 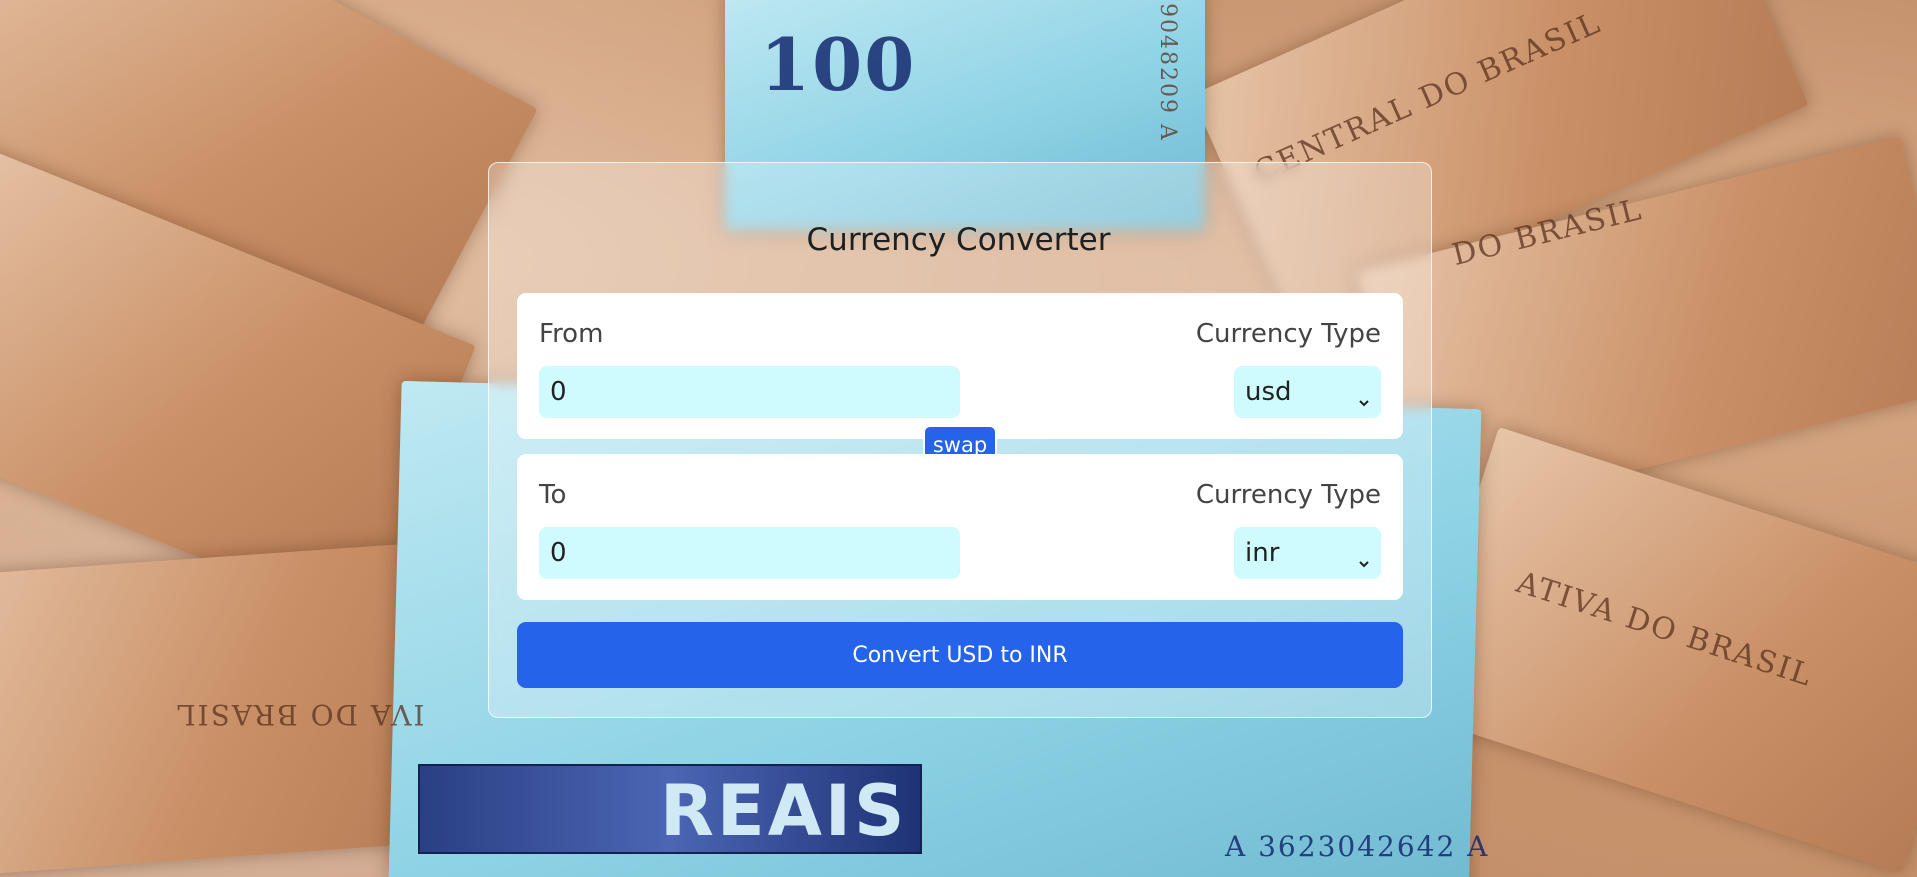 What do you see at coordinates (1167, 72) in the screenshot?
I see `note-text: 9048209 A` at bounding box center [1167, 72].